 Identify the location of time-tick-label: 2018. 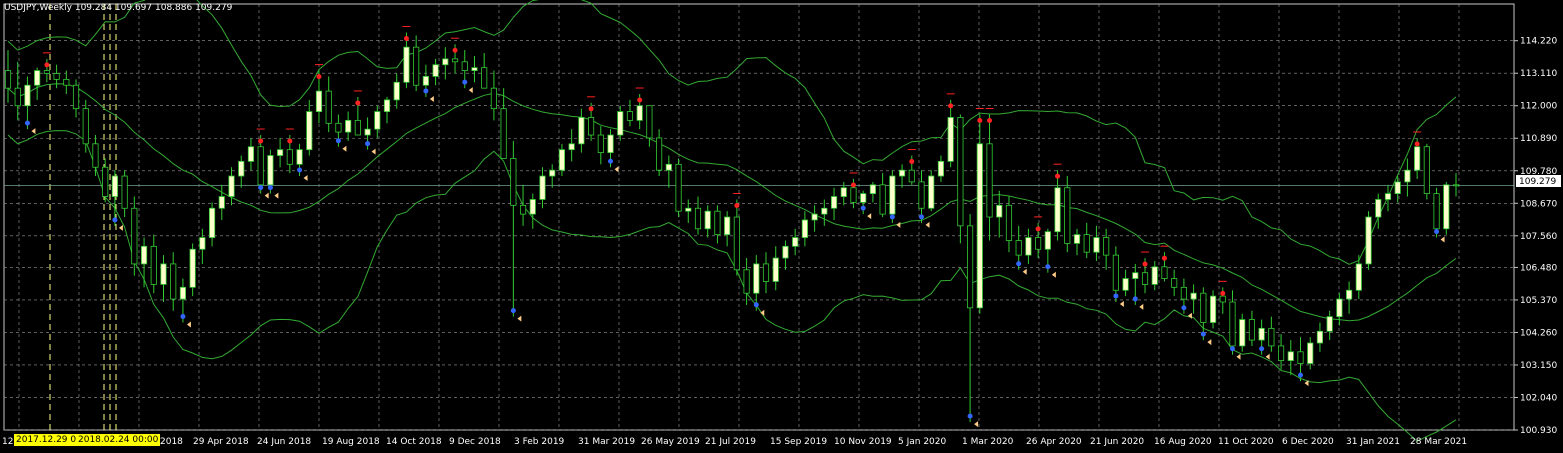
(171, 442).